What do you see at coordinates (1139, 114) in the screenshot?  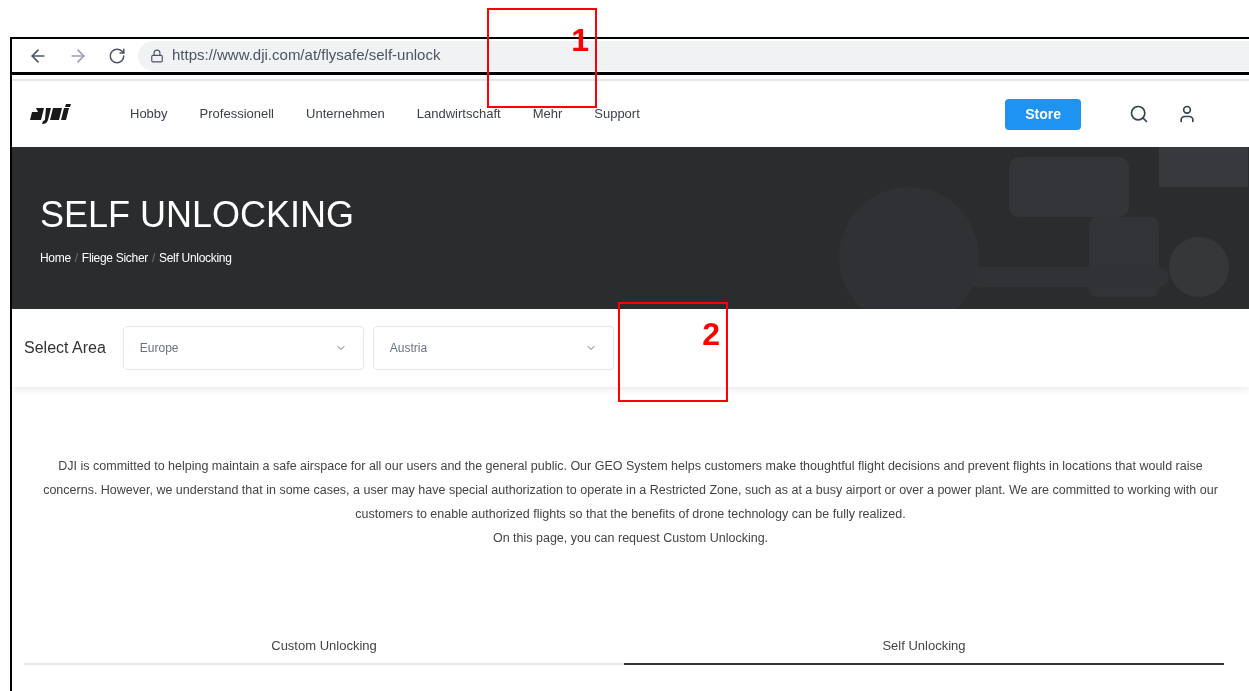 I see `search-icon` at bounding box center [1139, 114].